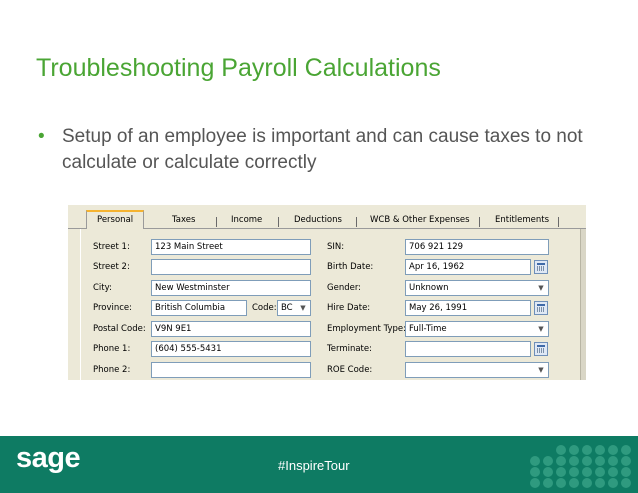 This screenshot has width=638, height=493. Describe the element at coordinates (119, 329) in the screenshot. I see `postal-code-label: Postal Code:` at that location.